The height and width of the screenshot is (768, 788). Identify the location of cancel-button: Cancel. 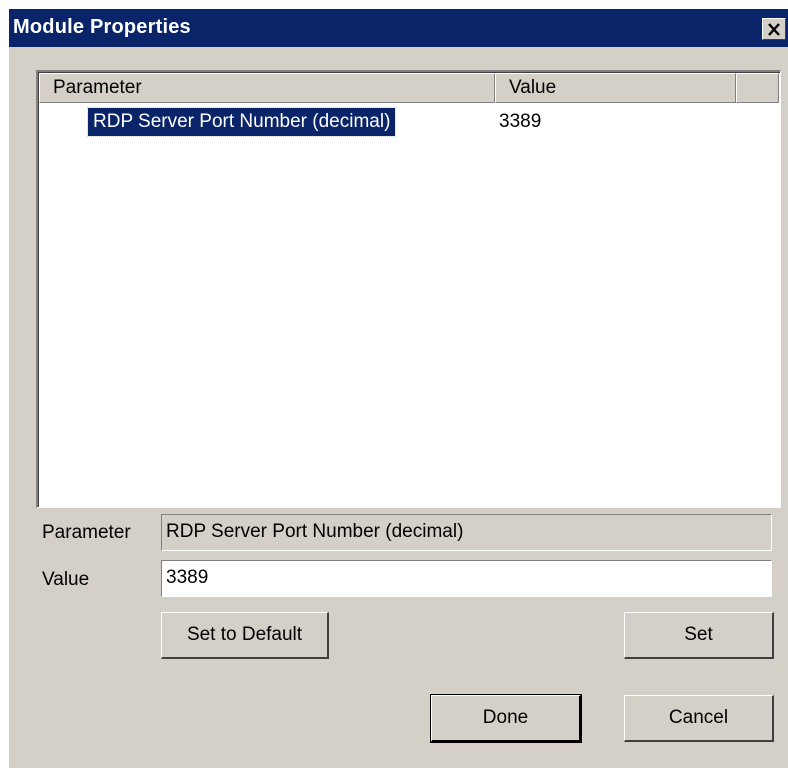
(699, 718).